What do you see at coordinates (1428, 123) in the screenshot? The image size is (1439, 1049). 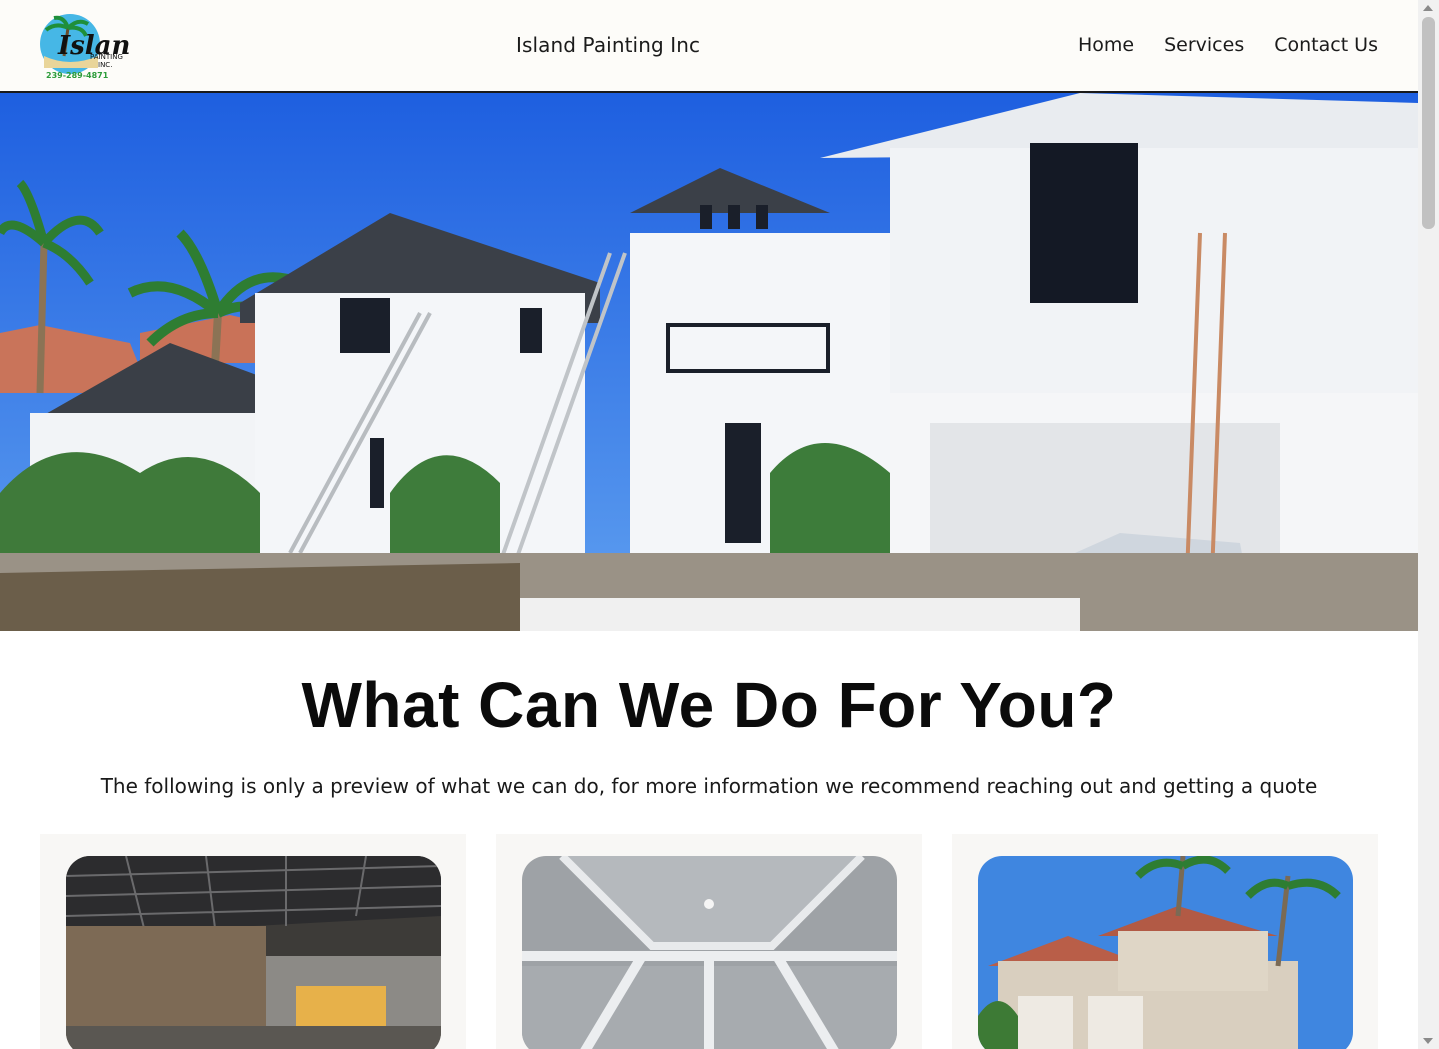 I see `scrollbar-thumb` at bounding box center [1428, 123].